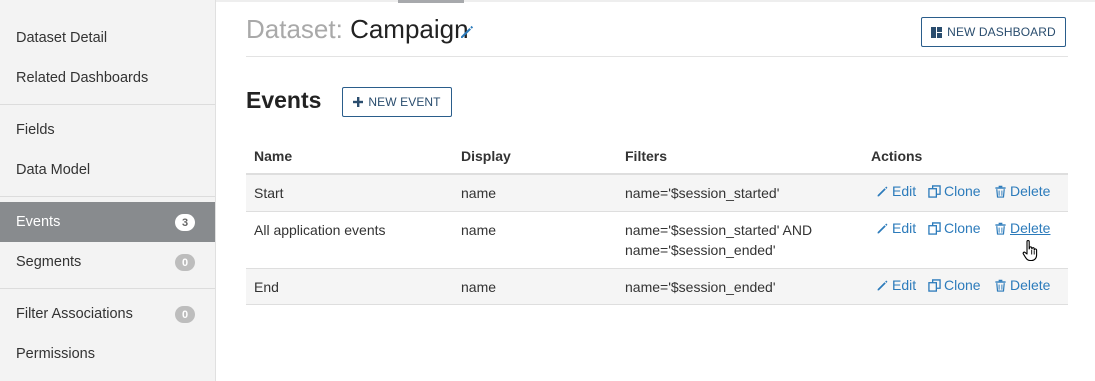  Describe the element at coordinates (107, 262) in the screenshot. I see `sidebar-item-segments: Segments 0` at that location.